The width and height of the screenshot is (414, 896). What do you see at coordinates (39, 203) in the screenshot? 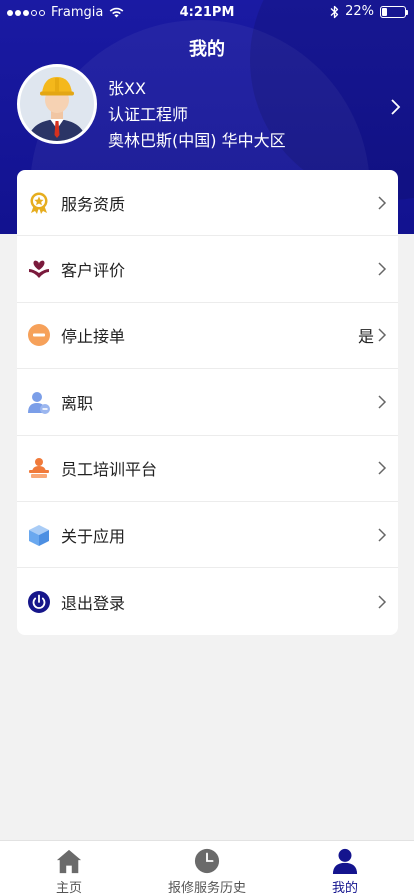
I see `award-badge-icon` at bounding box center [39, 203].